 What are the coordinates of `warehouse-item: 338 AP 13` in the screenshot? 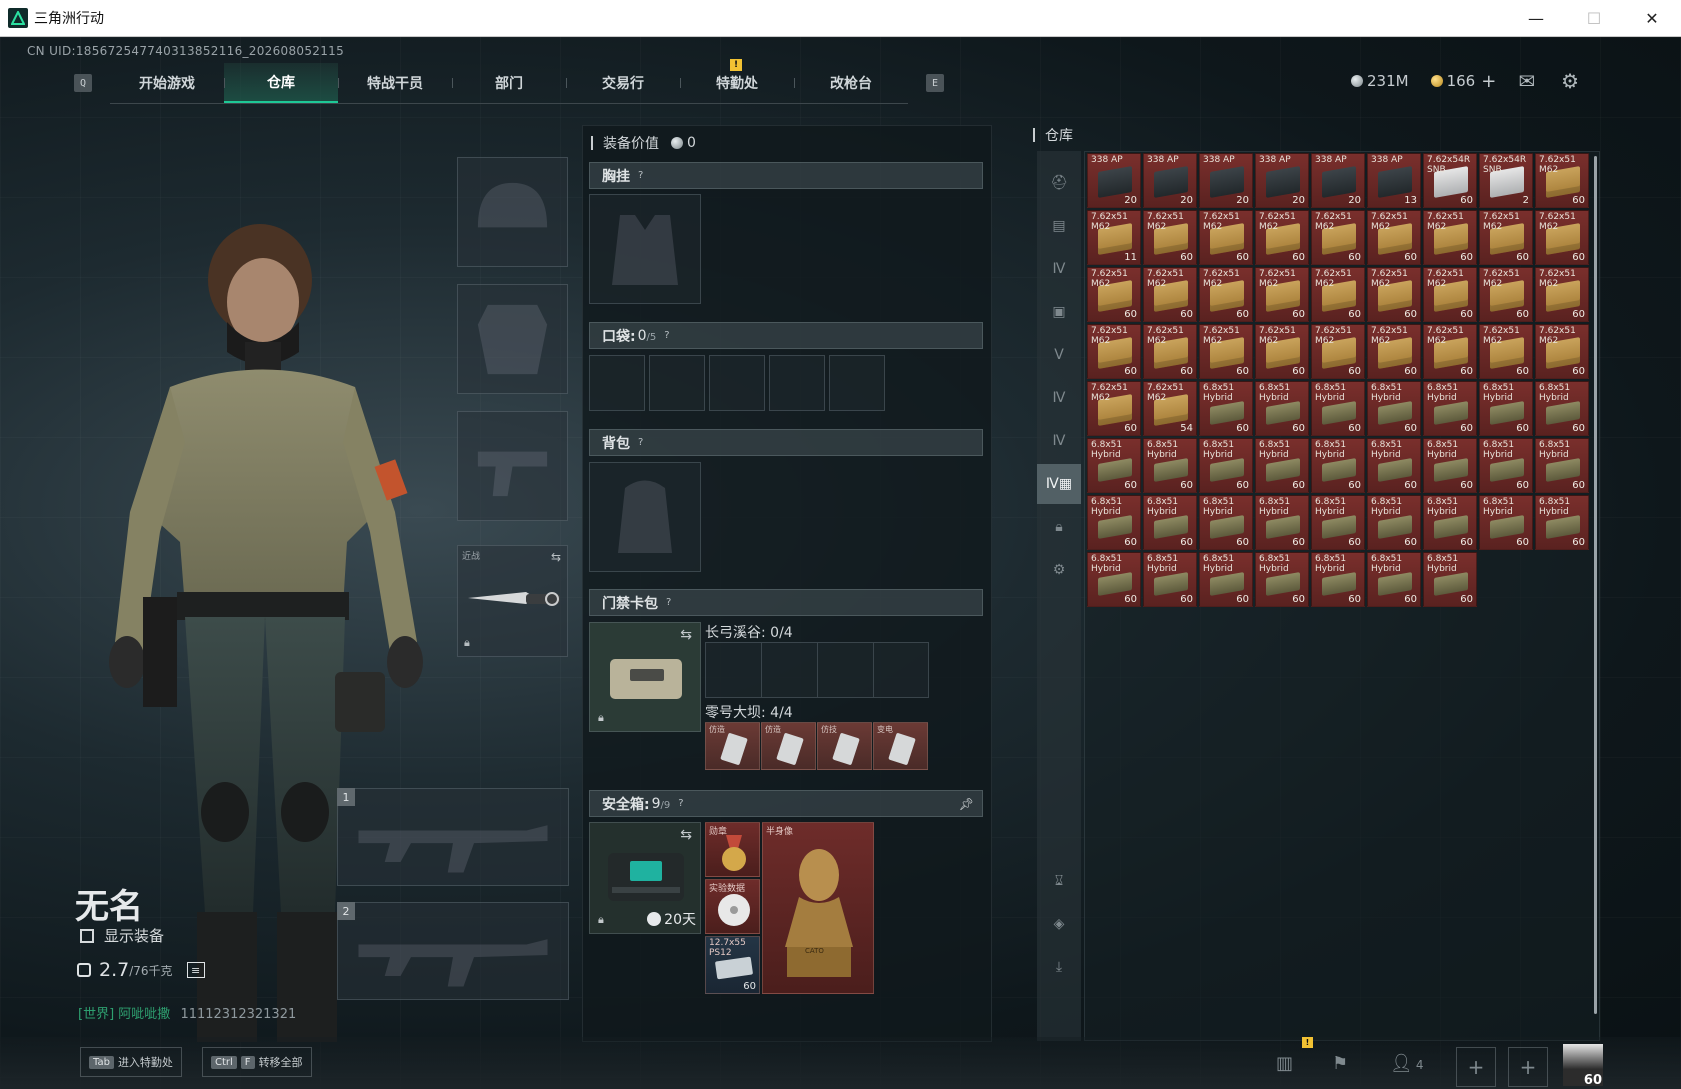 It's located at (1394, 180).